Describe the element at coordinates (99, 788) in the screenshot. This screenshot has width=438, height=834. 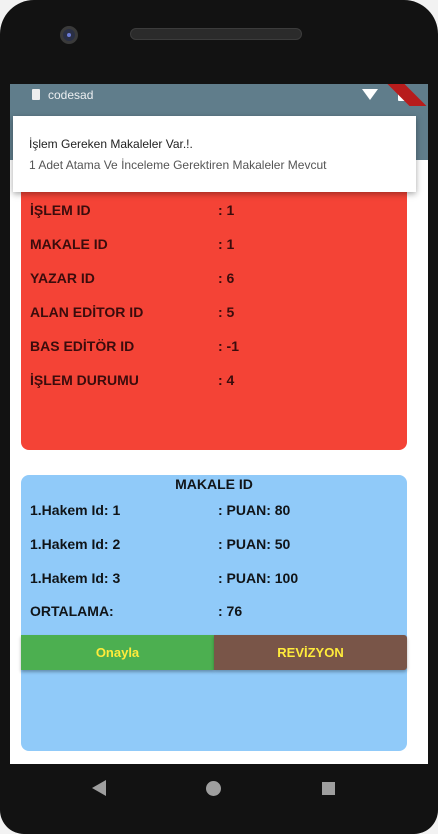
I see `back-icon` at that location.